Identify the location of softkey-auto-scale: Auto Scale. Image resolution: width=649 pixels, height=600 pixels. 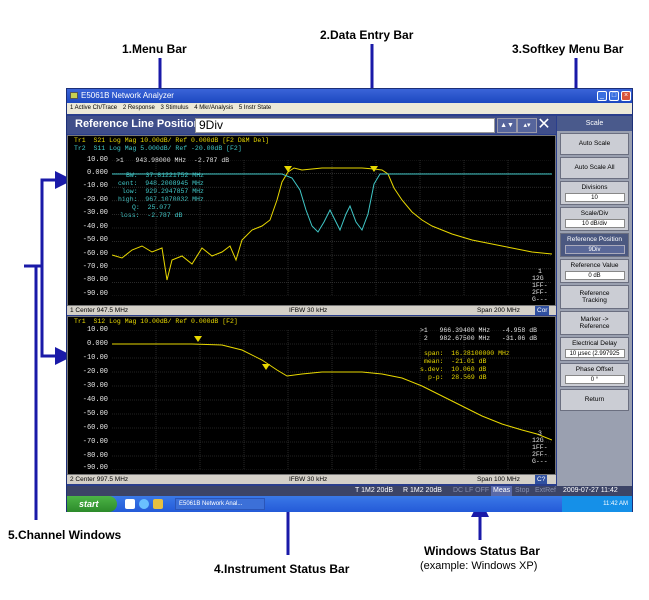
(594, 144).